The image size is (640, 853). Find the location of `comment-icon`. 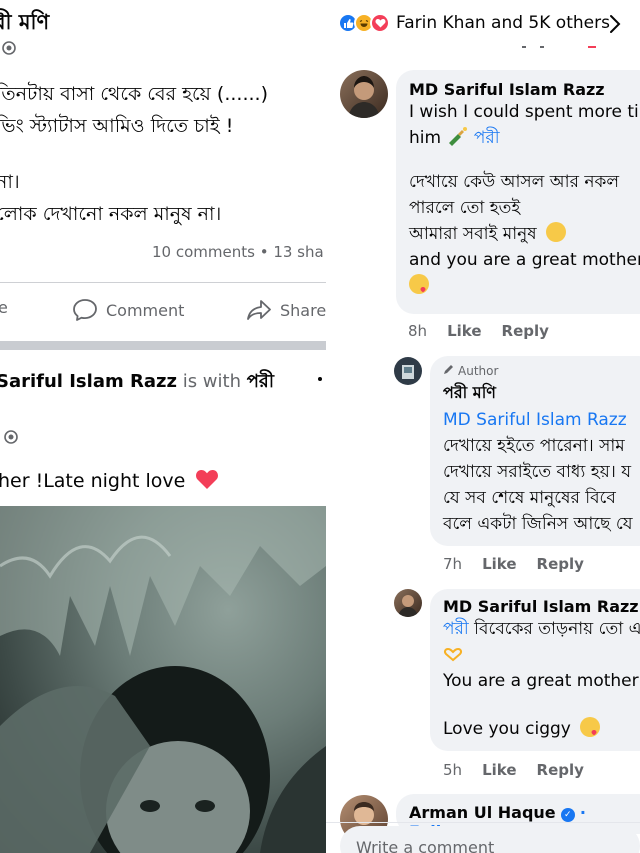

comment-icon is located at coordinates (85, 310).